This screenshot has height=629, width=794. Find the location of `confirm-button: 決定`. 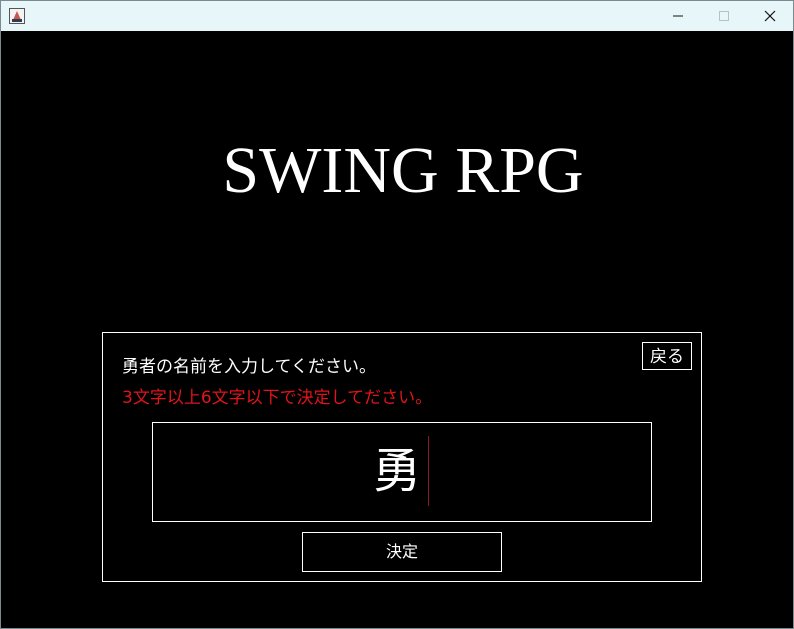

confirm-button: 決定 is located at coordinates (402, 552).